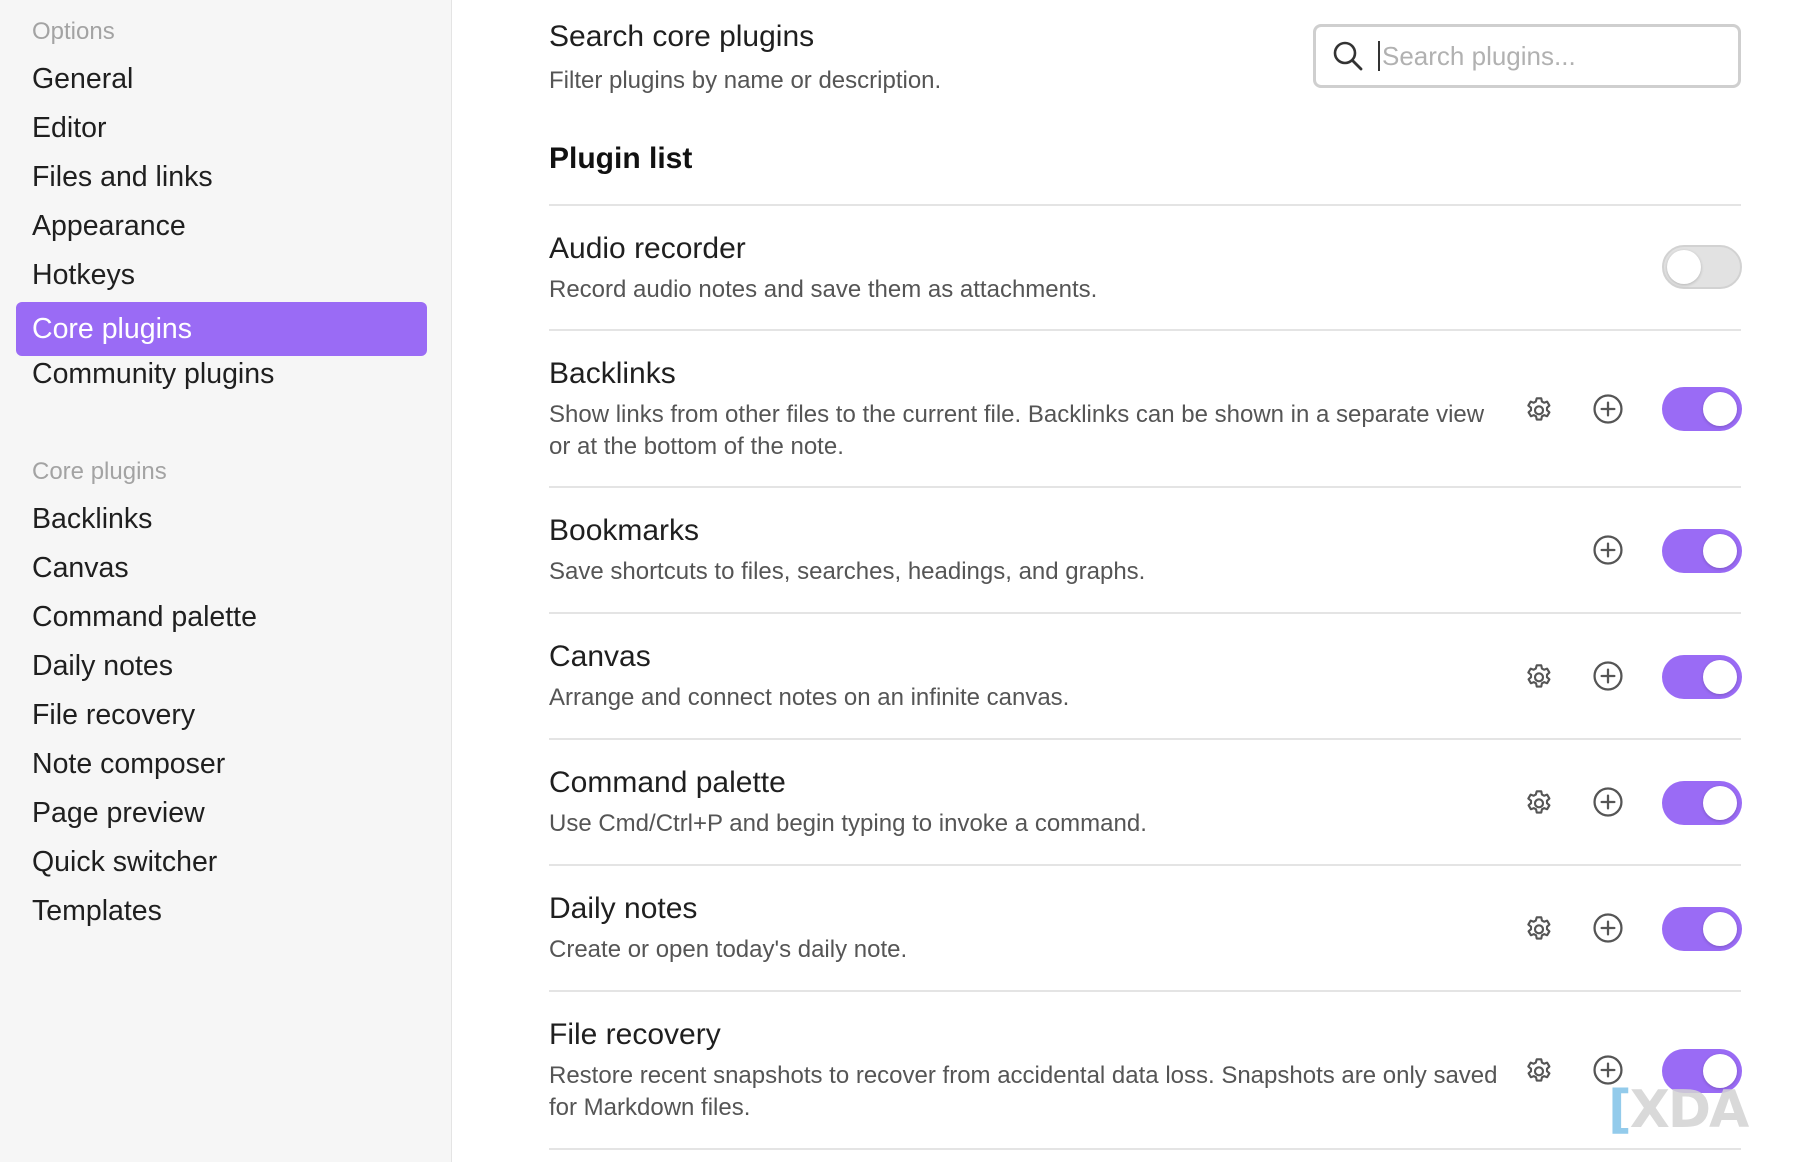  I want to click on plugin-name-command-palette: Command palette, so click(667, 782).